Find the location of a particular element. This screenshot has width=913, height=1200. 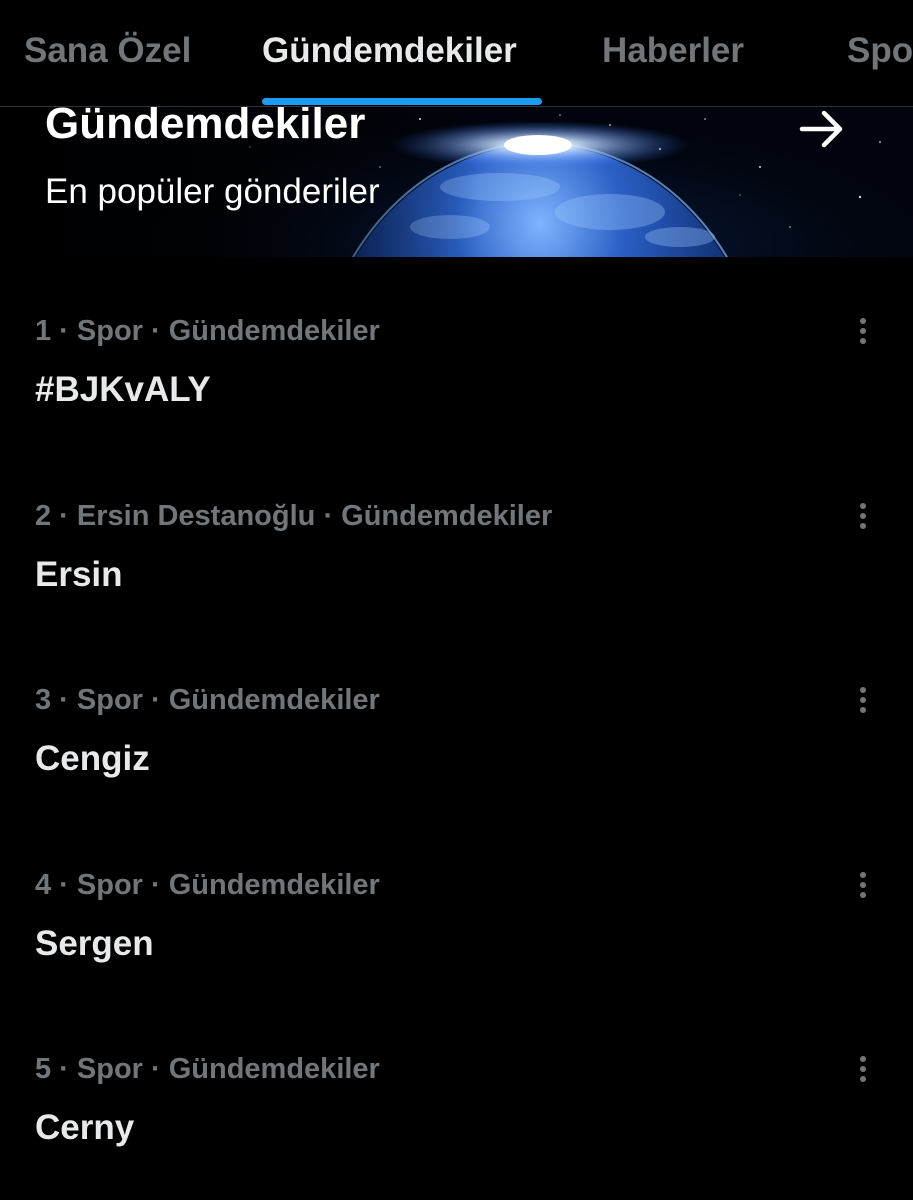

trend-name: Cerny is located at coordinates (85, 1127).